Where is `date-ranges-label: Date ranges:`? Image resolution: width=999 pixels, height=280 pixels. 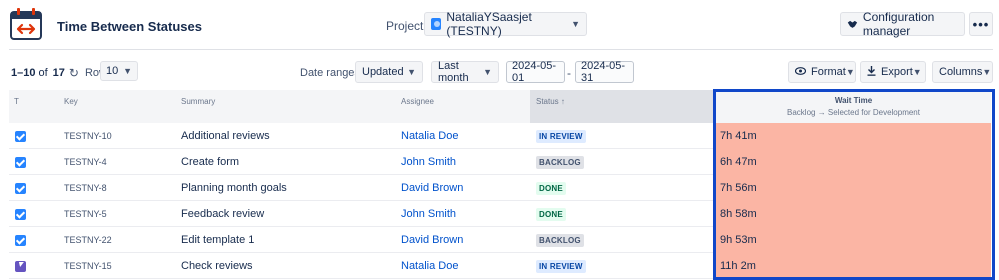 date-ranges-label: Date ranges: is located at coordinates (331, 73).